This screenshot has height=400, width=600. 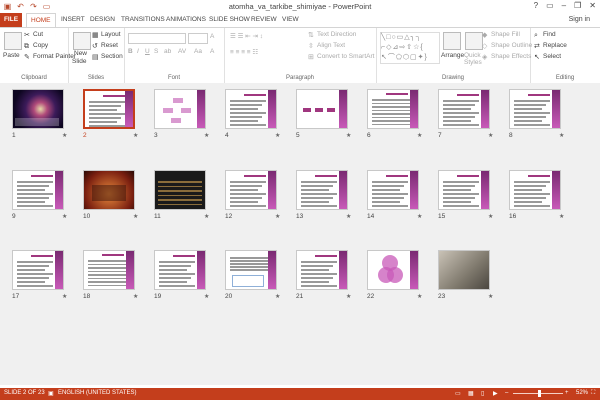 I want to click on fit-slide-icon: ⛶, so click(x=593, y=393).